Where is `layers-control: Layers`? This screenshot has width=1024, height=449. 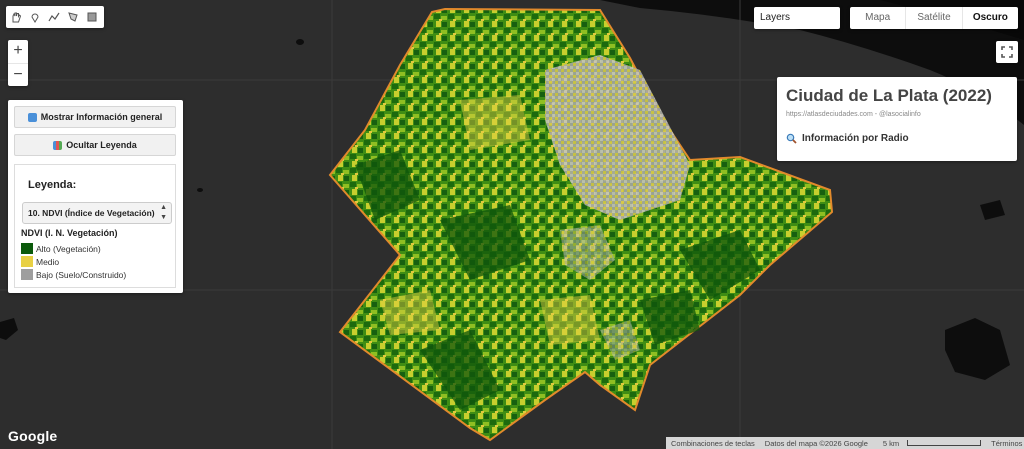 layers-control: Layers is located at coordinates (797, 18).